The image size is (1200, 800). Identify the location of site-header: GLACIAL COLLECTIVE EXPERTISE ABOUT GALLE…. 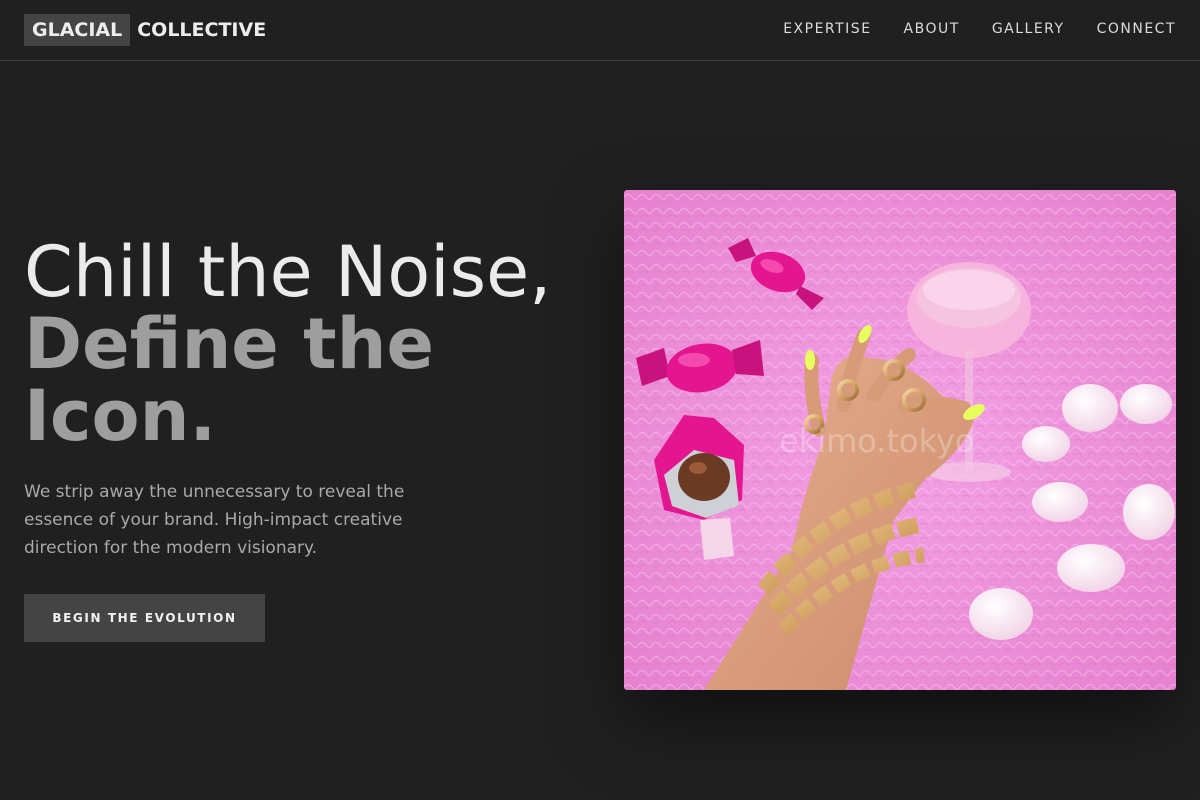
(600, 30).